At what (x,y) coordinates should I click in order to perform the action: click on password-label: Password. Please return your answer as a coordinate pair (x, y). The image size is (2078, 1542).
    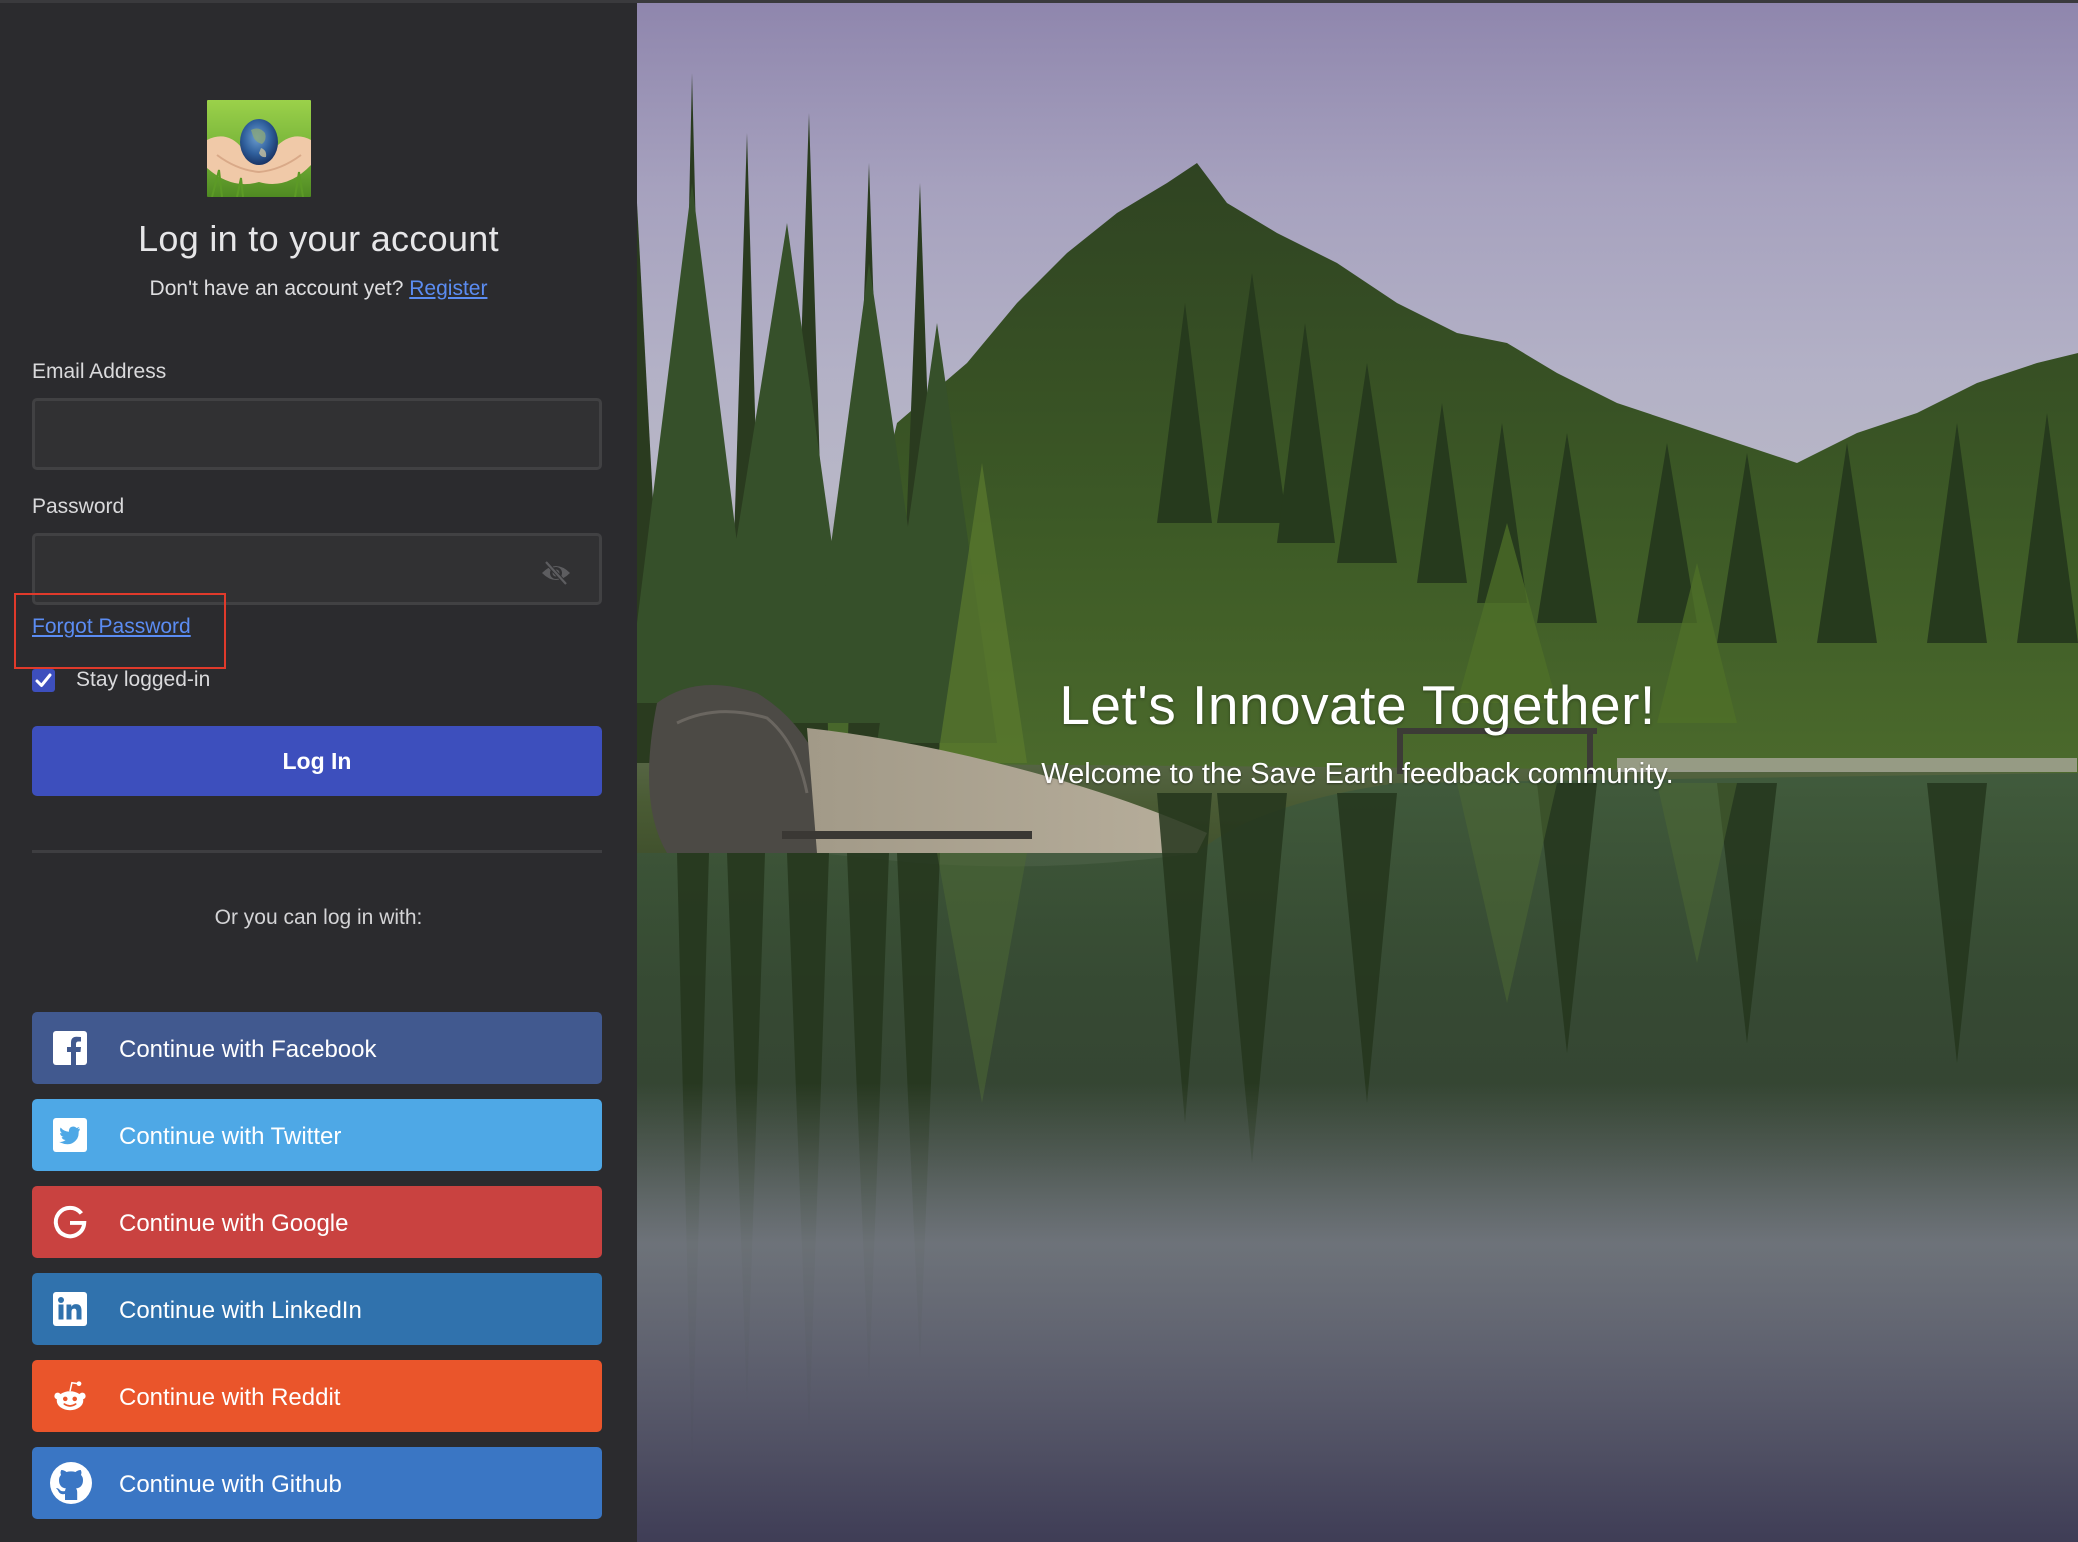
    Looking at the image, I should click on (78, 506).